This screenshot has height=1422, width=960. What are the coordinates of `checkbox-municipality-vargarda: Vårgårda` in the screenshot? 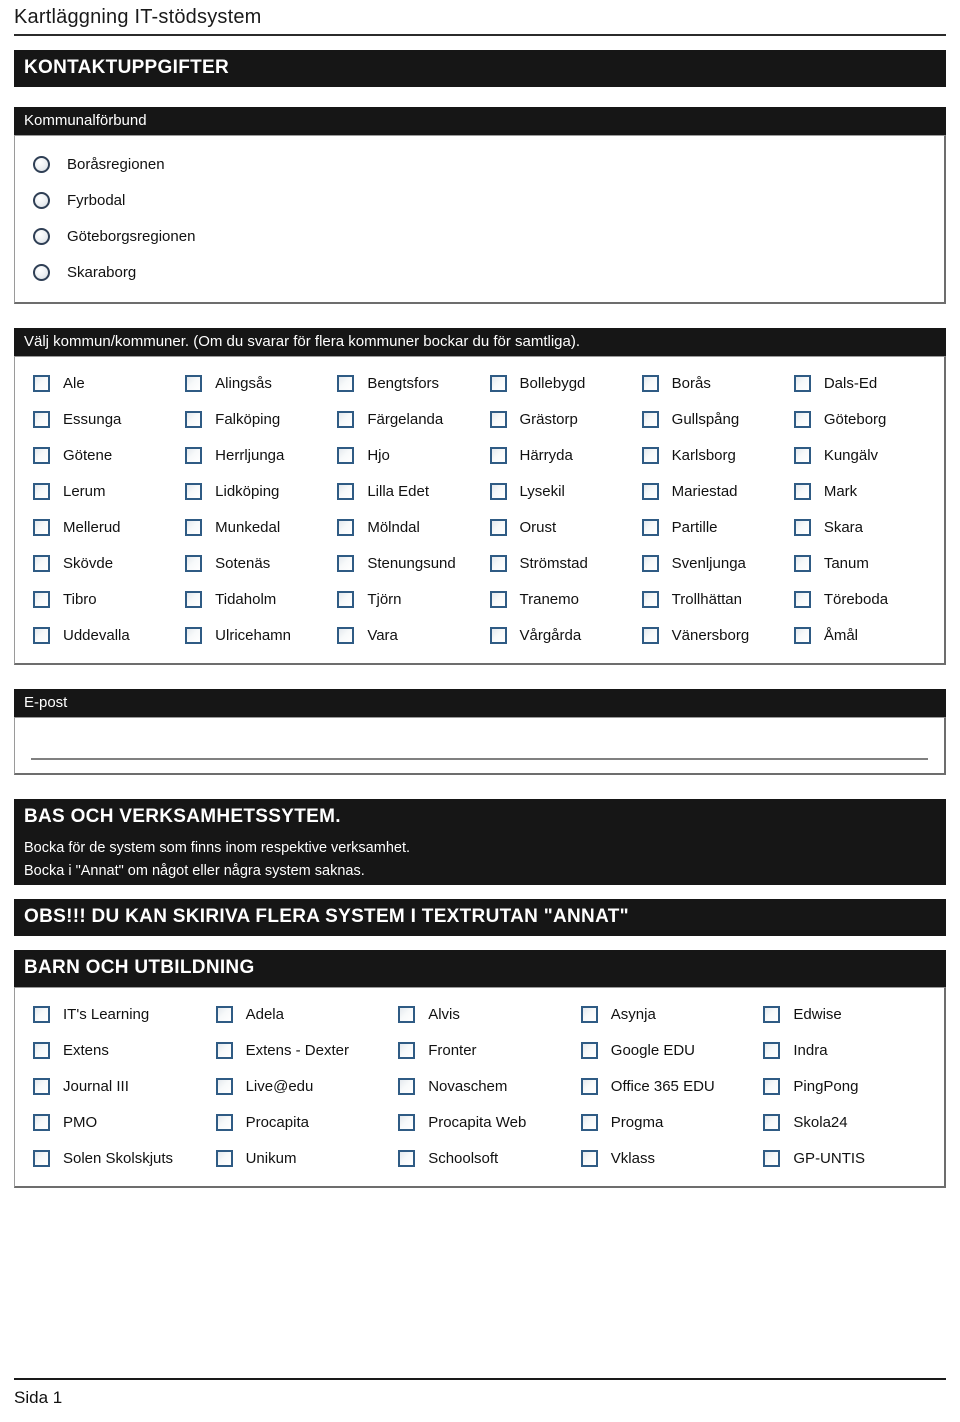 It's located at (556, 635).